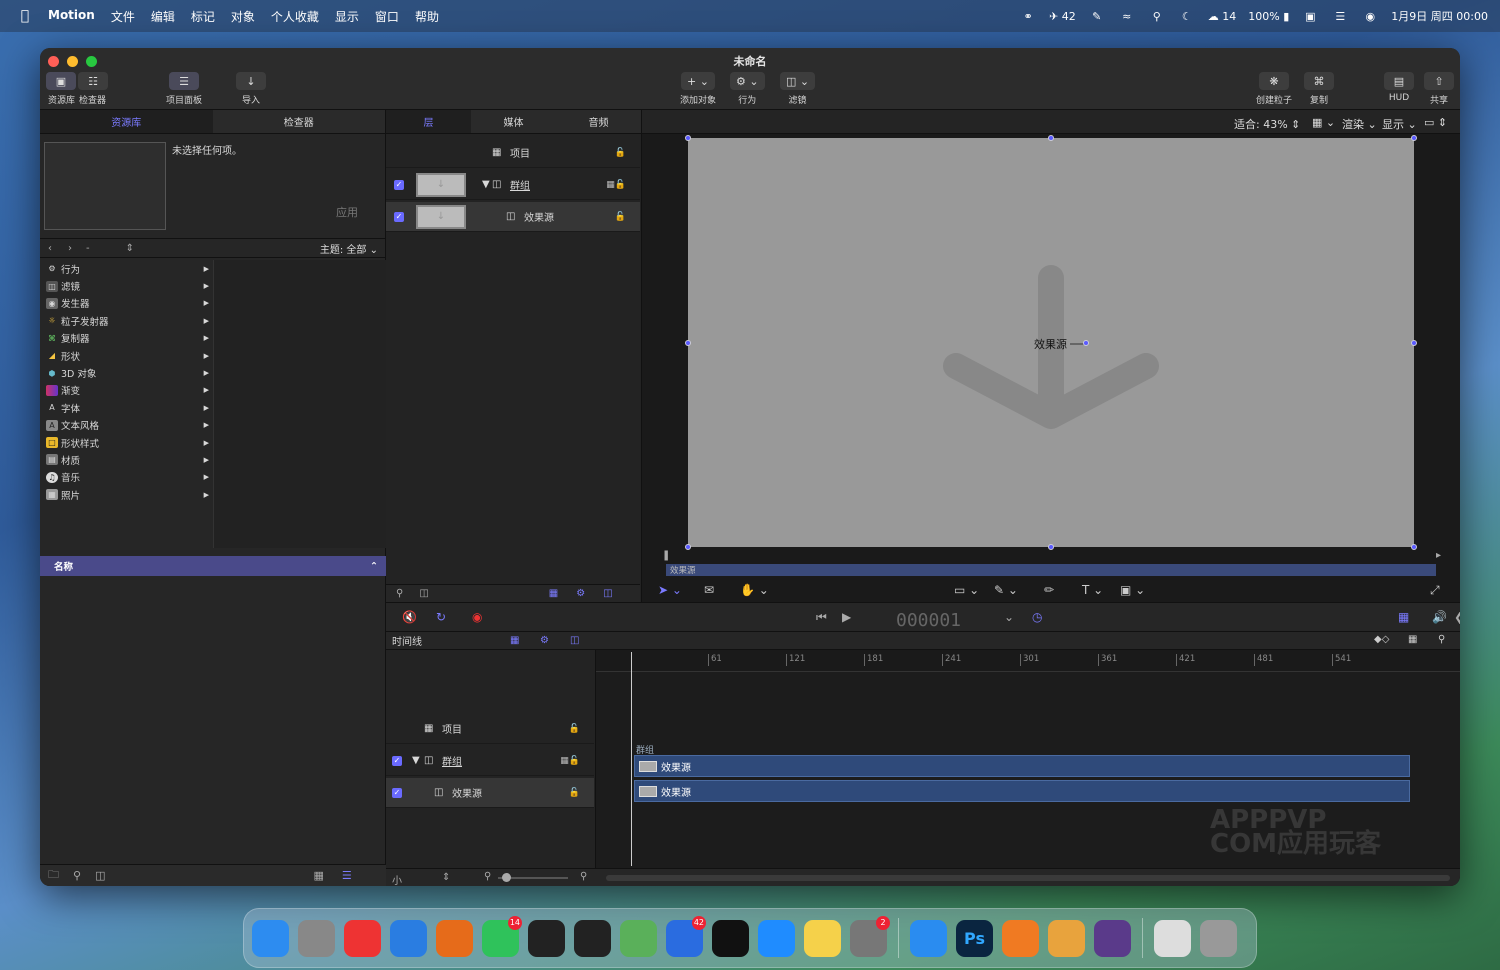  Describe the element at coordinates (1340, 16) in the screenshot. I see `control-center-icon: ☰` at that location.